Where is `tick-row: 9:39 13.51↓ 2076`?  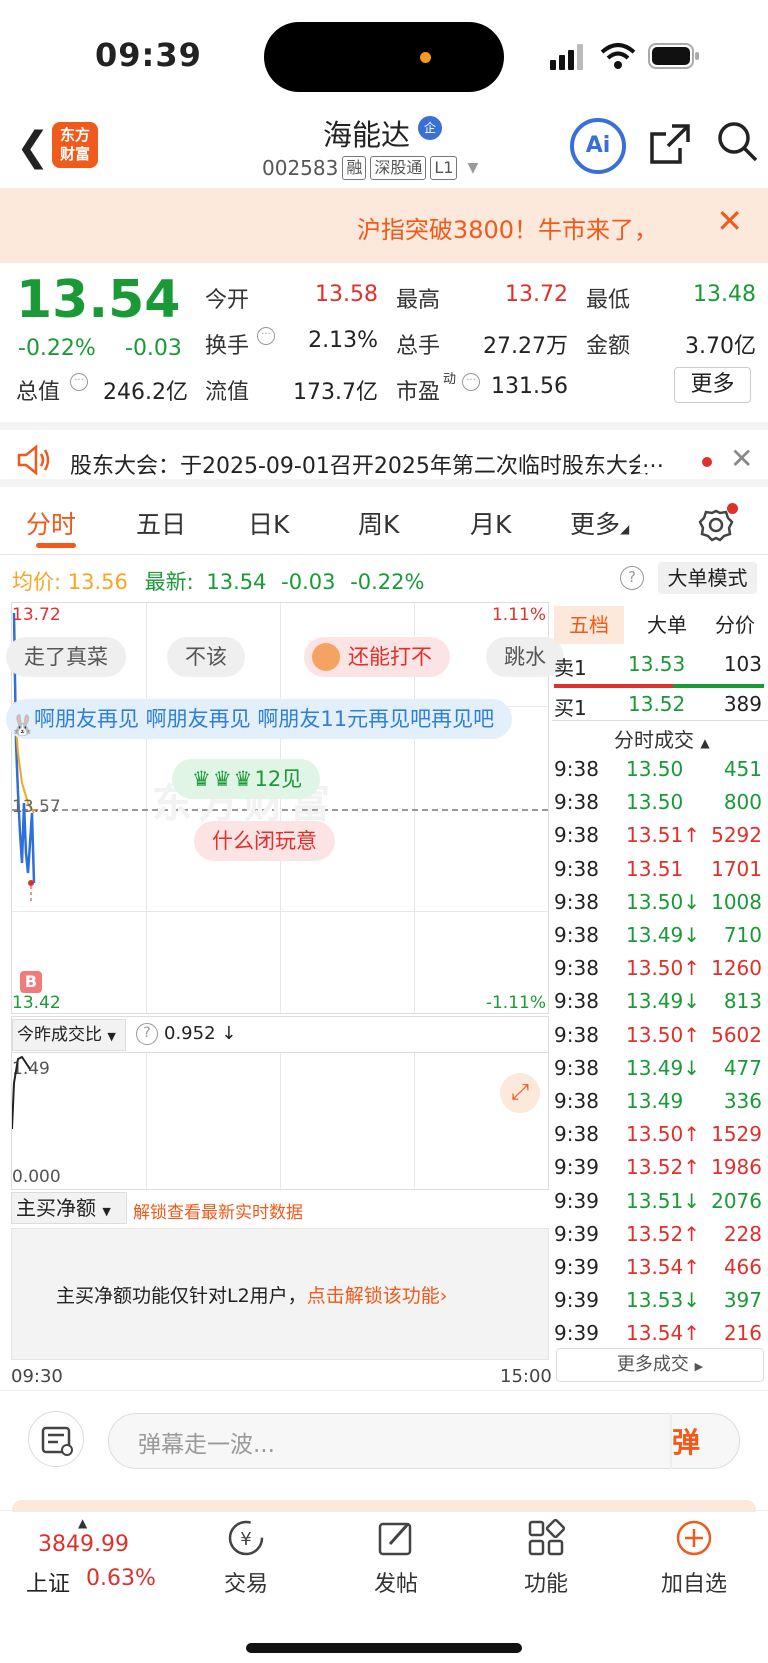 tick-row: 9:39 13.51↓ 2076 is located at coordinates (660, 1202).